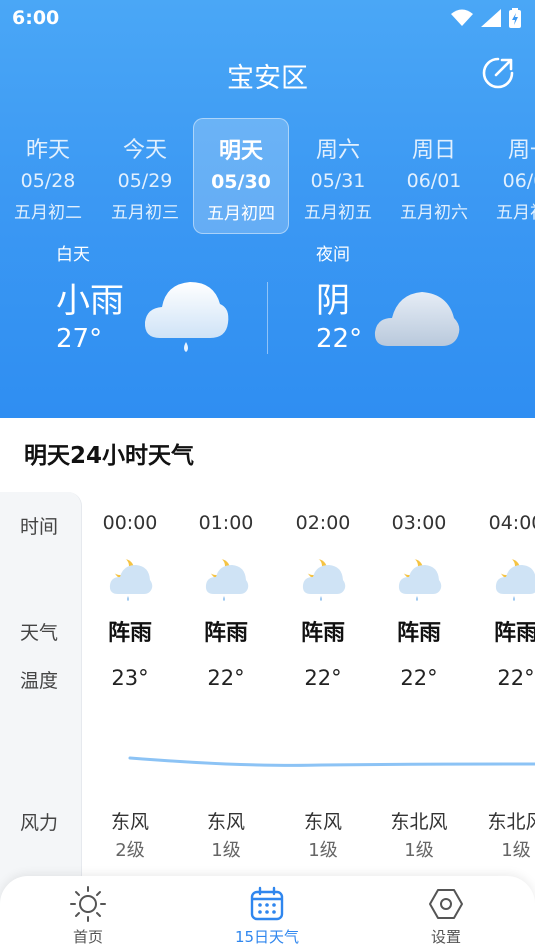  Describe the element at coordinates (518, 181) in the screenshot. I see `day-date: 06/02` at that location.